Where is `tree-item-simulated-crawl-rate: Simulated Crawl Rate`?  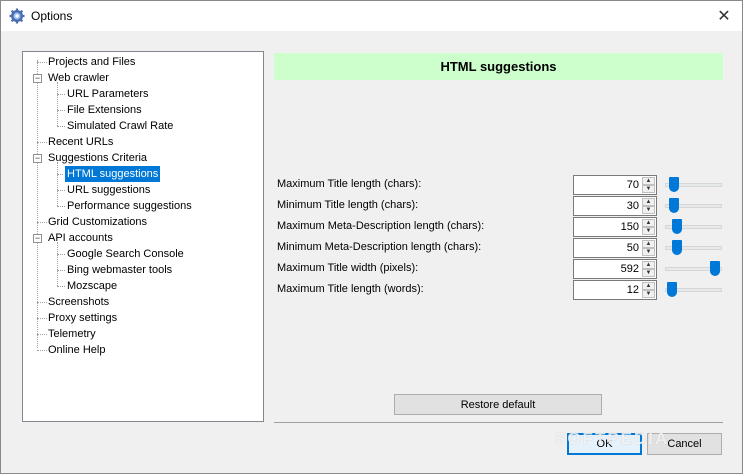
tree-item-simulated-crawl-rate: Simulated Crawl Rate is located at coordinates (120, 126).